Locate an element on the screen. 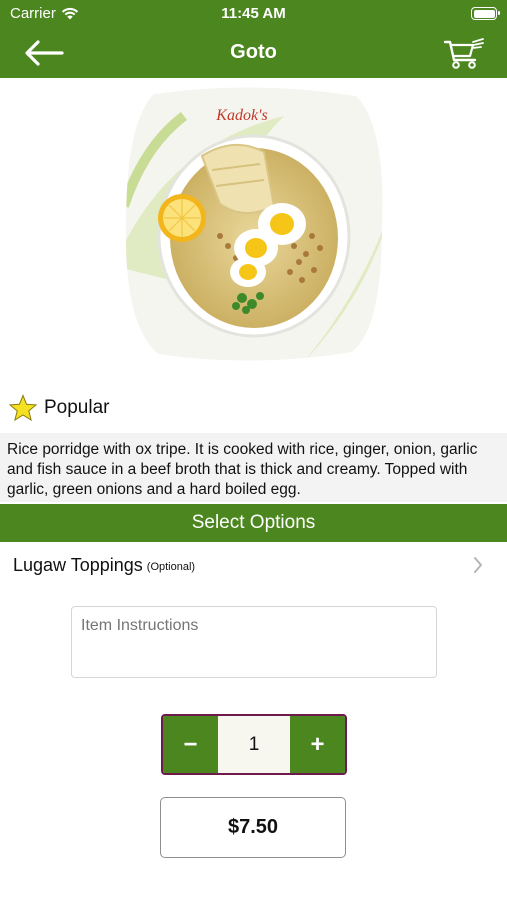 This screenshot has height=900, width=507. option-group-name: Lugaw Toppings is located at coordinates (78, 564).